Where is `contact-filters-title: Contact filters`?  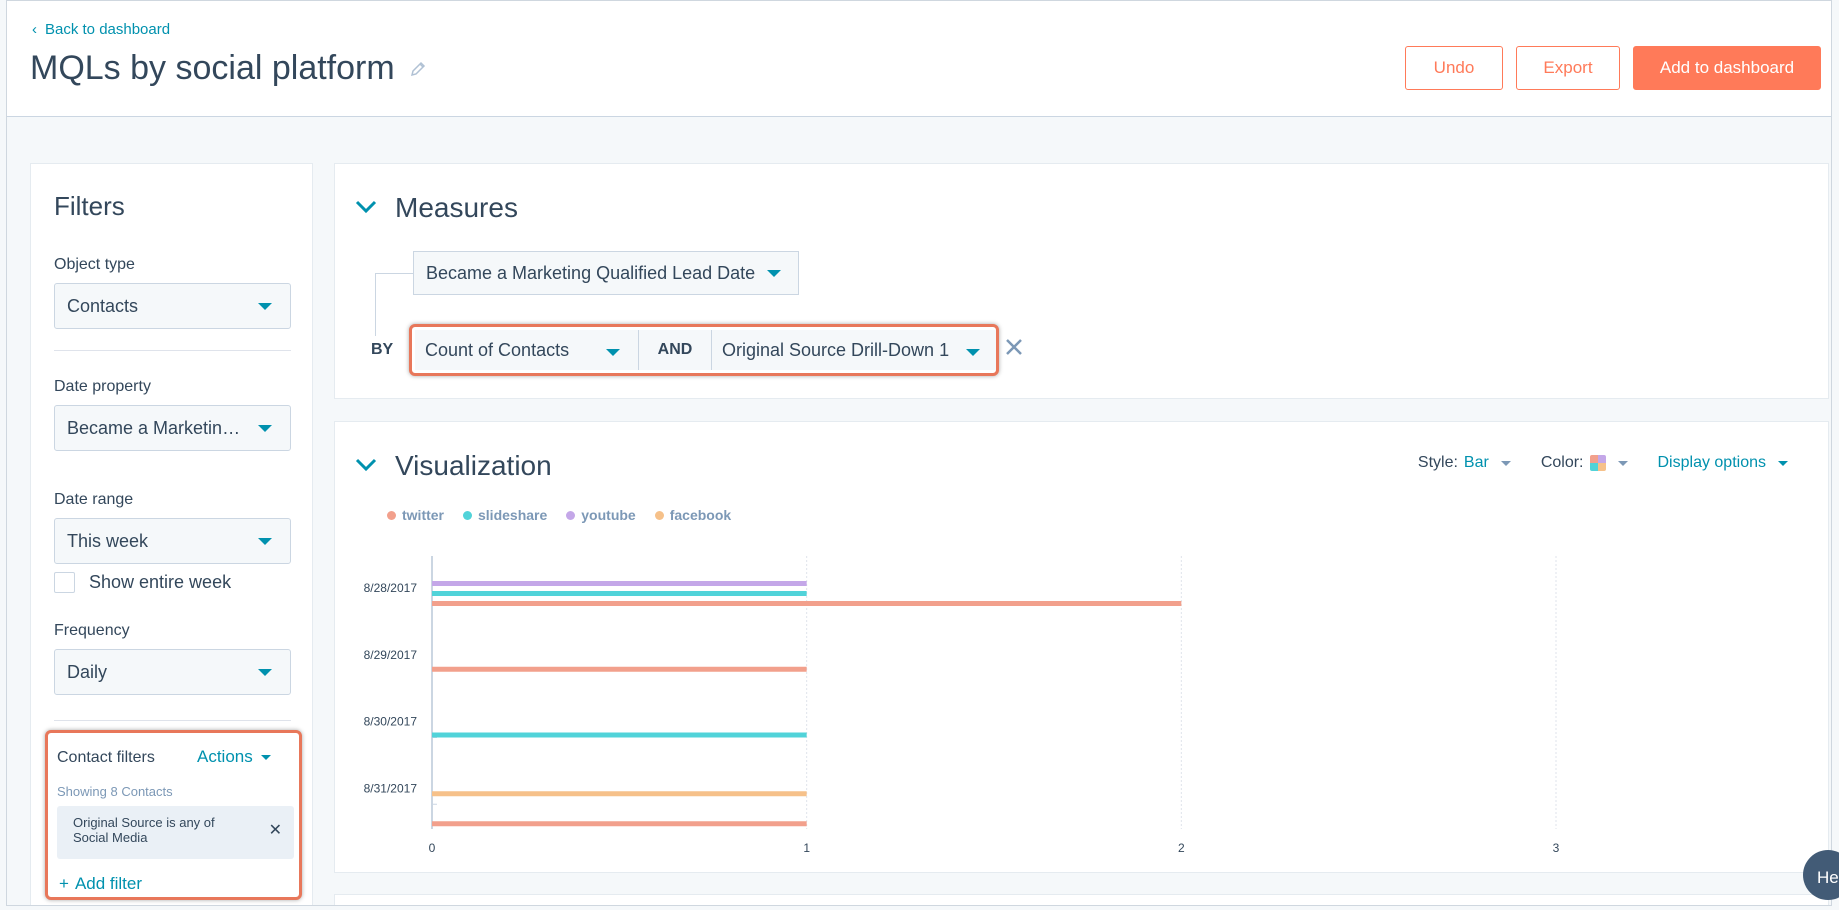
contact-filters-title: Contact filters is located at coordinates (106, 757).